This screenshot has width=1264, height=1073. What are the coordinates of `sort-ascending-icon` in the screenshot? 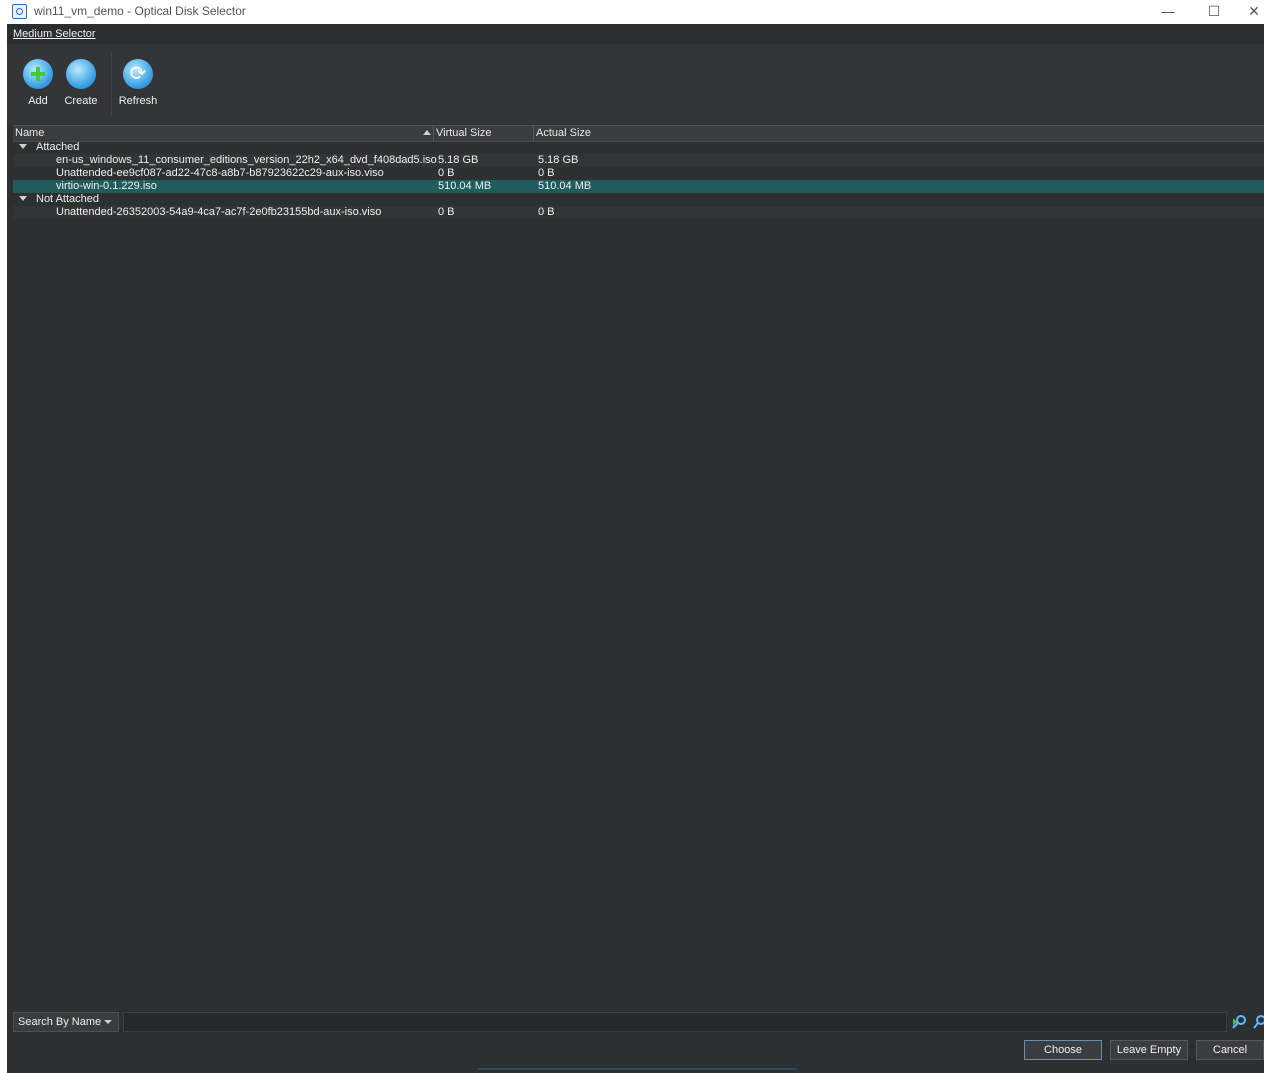 It's located at (427, 132).